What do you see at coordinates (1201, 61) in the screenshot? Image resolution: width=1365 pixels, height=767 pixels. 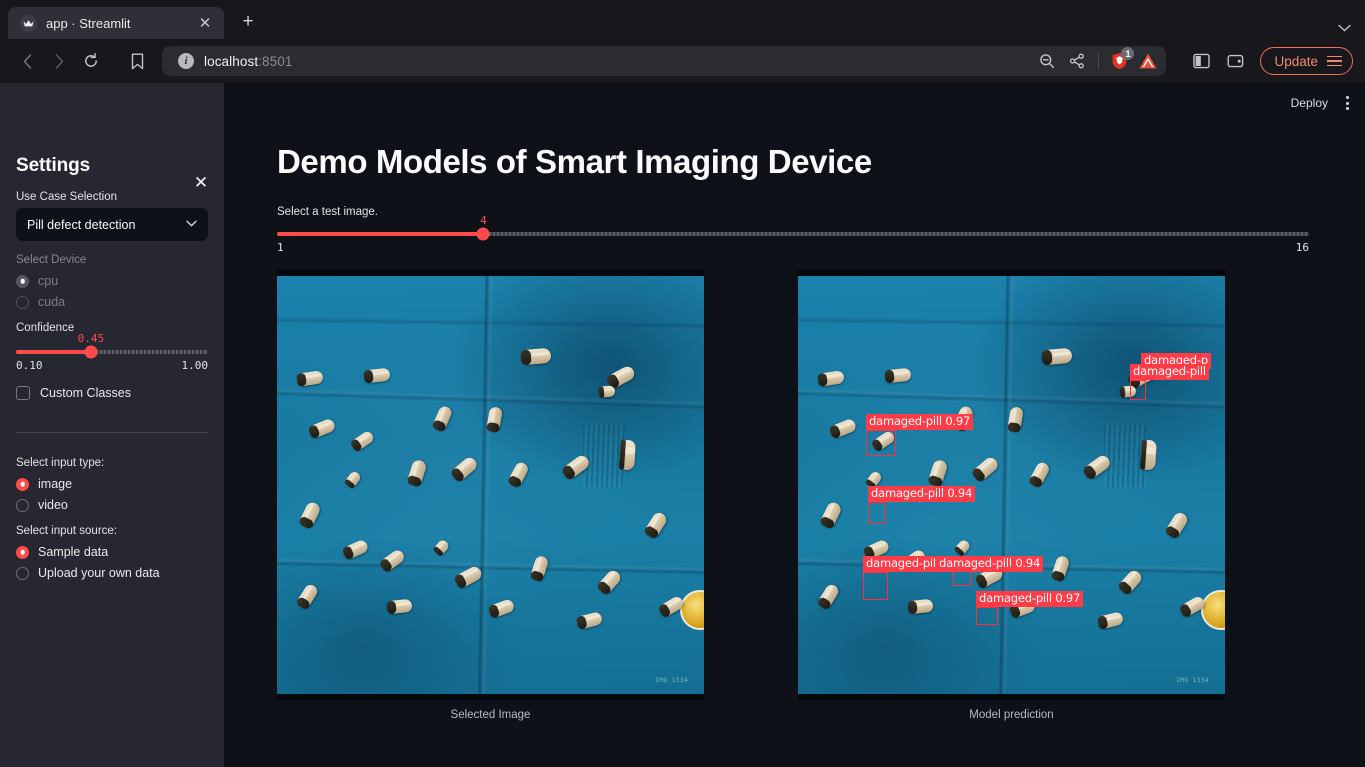 I see `side-panel-icon` at bounding box center [1201, 61].